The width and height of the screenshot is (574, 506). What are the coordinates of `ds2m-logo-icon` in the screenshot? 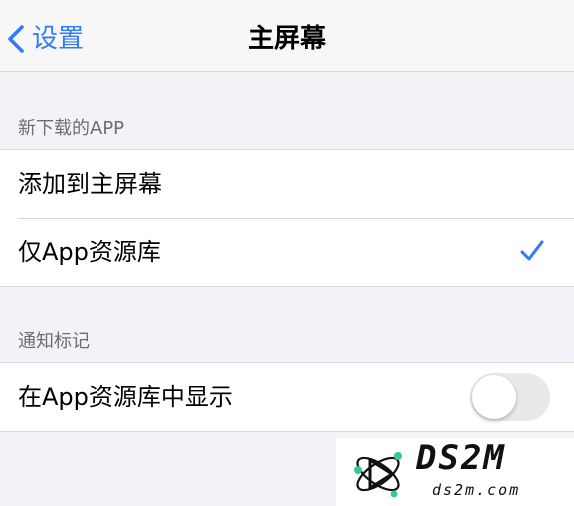 It's located at (378, 475).